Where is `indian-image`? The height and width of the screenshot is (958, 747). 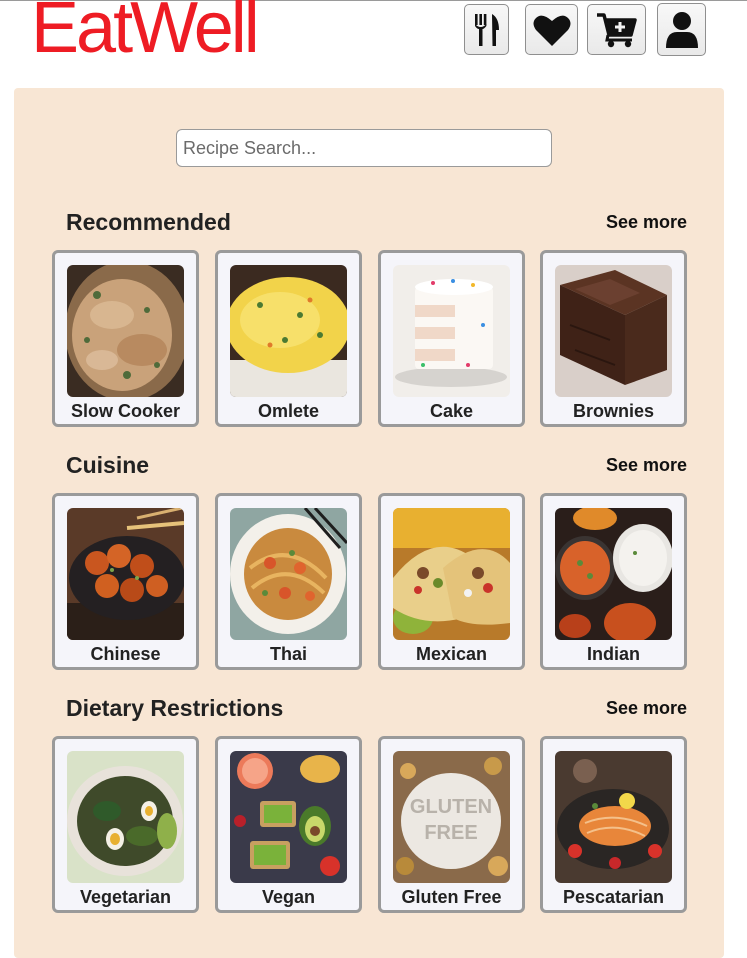
indian-image is located at coordinates (613, 574).